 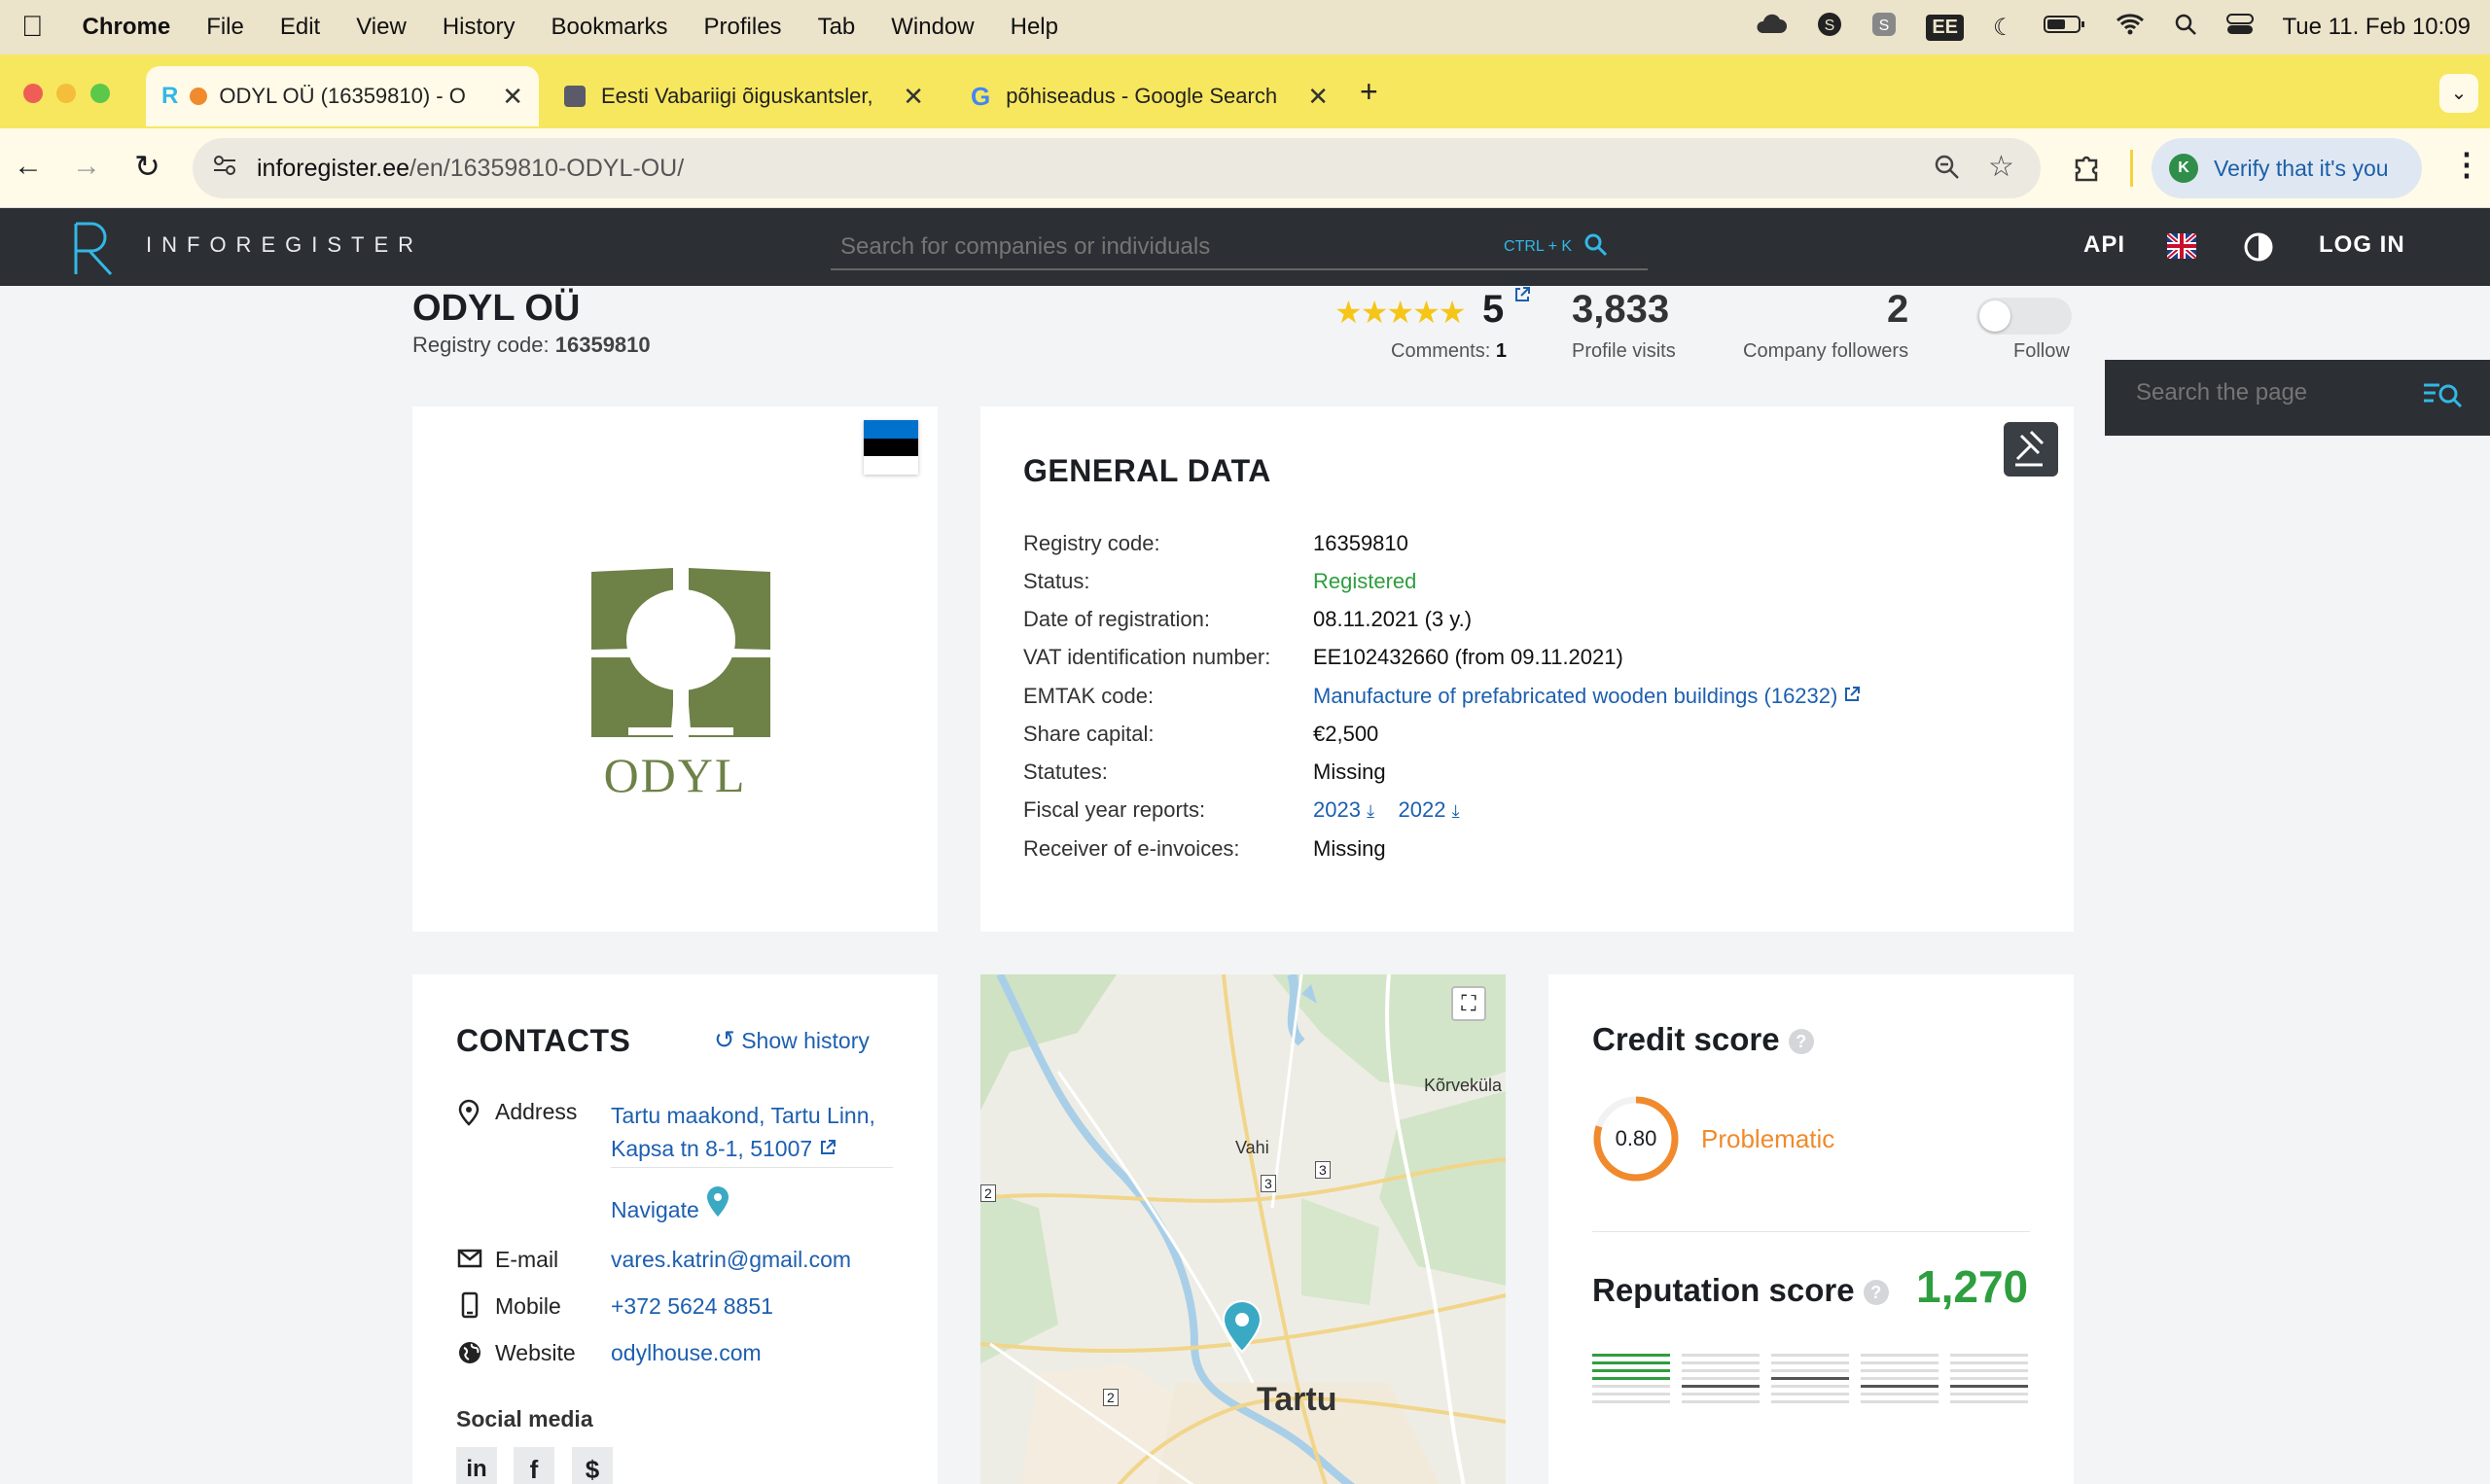 I want to click on login-link: LOG IN, so click(x=2362, y=245).